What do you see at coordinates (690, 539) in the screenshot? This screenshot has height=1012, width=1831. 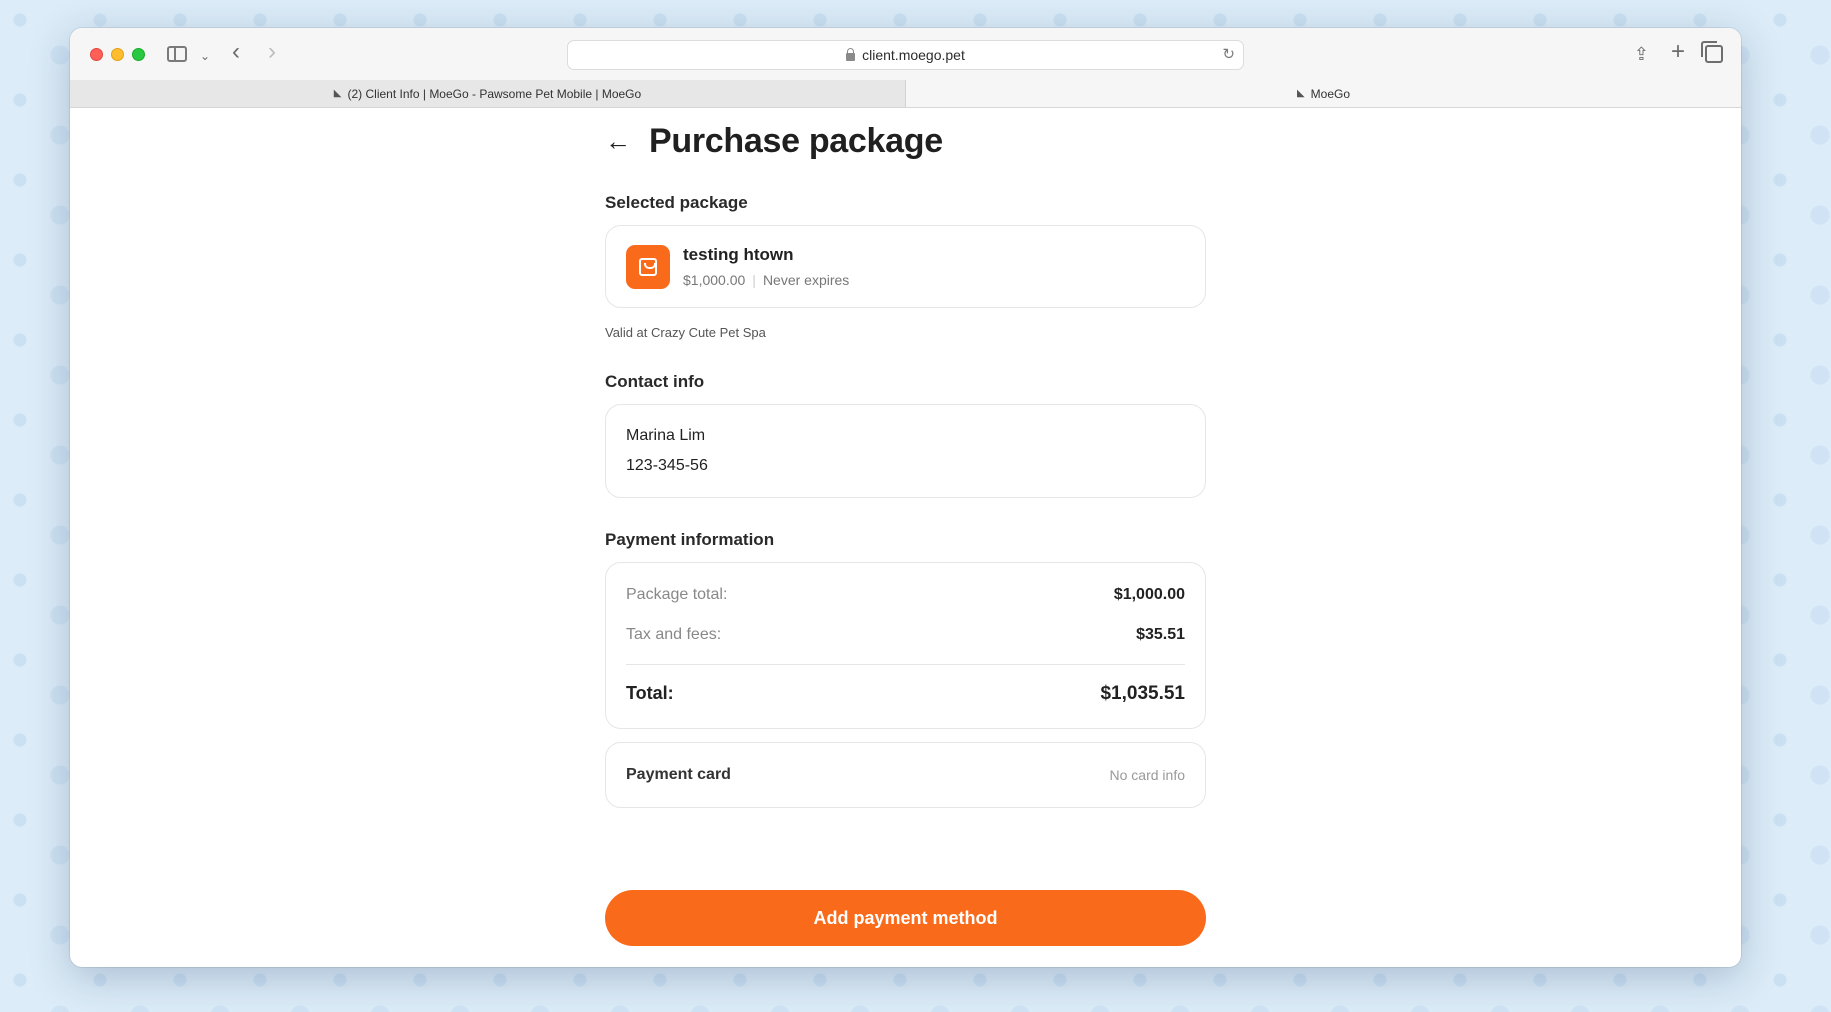 I see `payment-info-heading: Payment information` at bounding box center [690, 539].